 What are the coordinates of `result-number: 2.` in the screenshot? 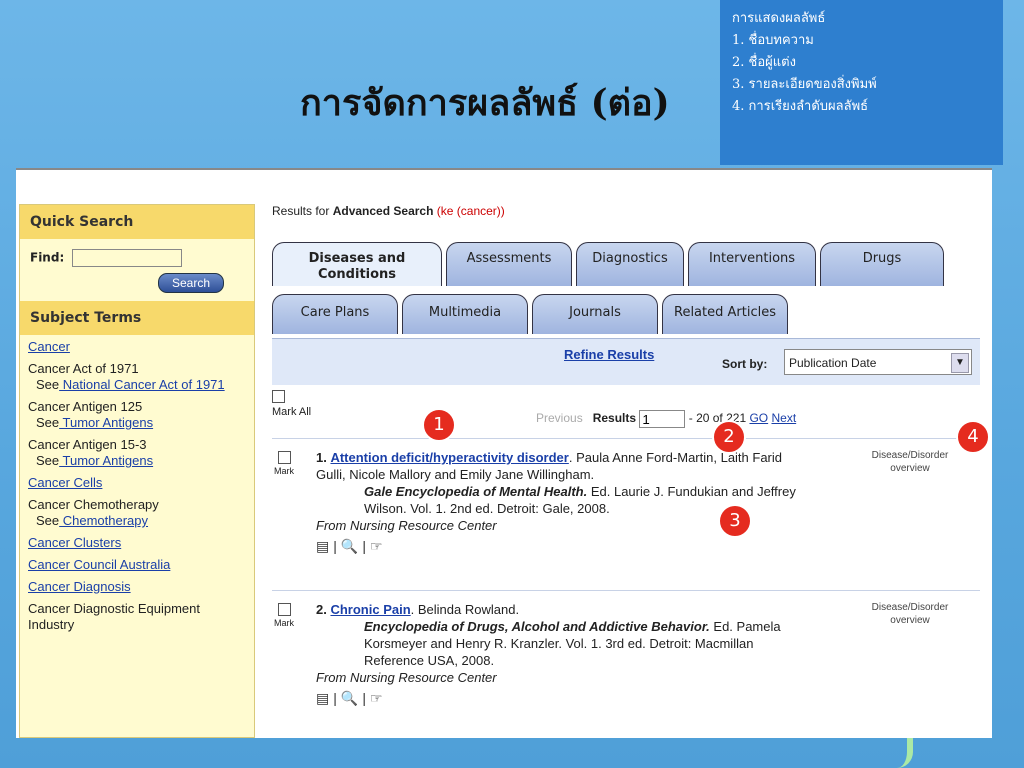 It's located at (321, 609).